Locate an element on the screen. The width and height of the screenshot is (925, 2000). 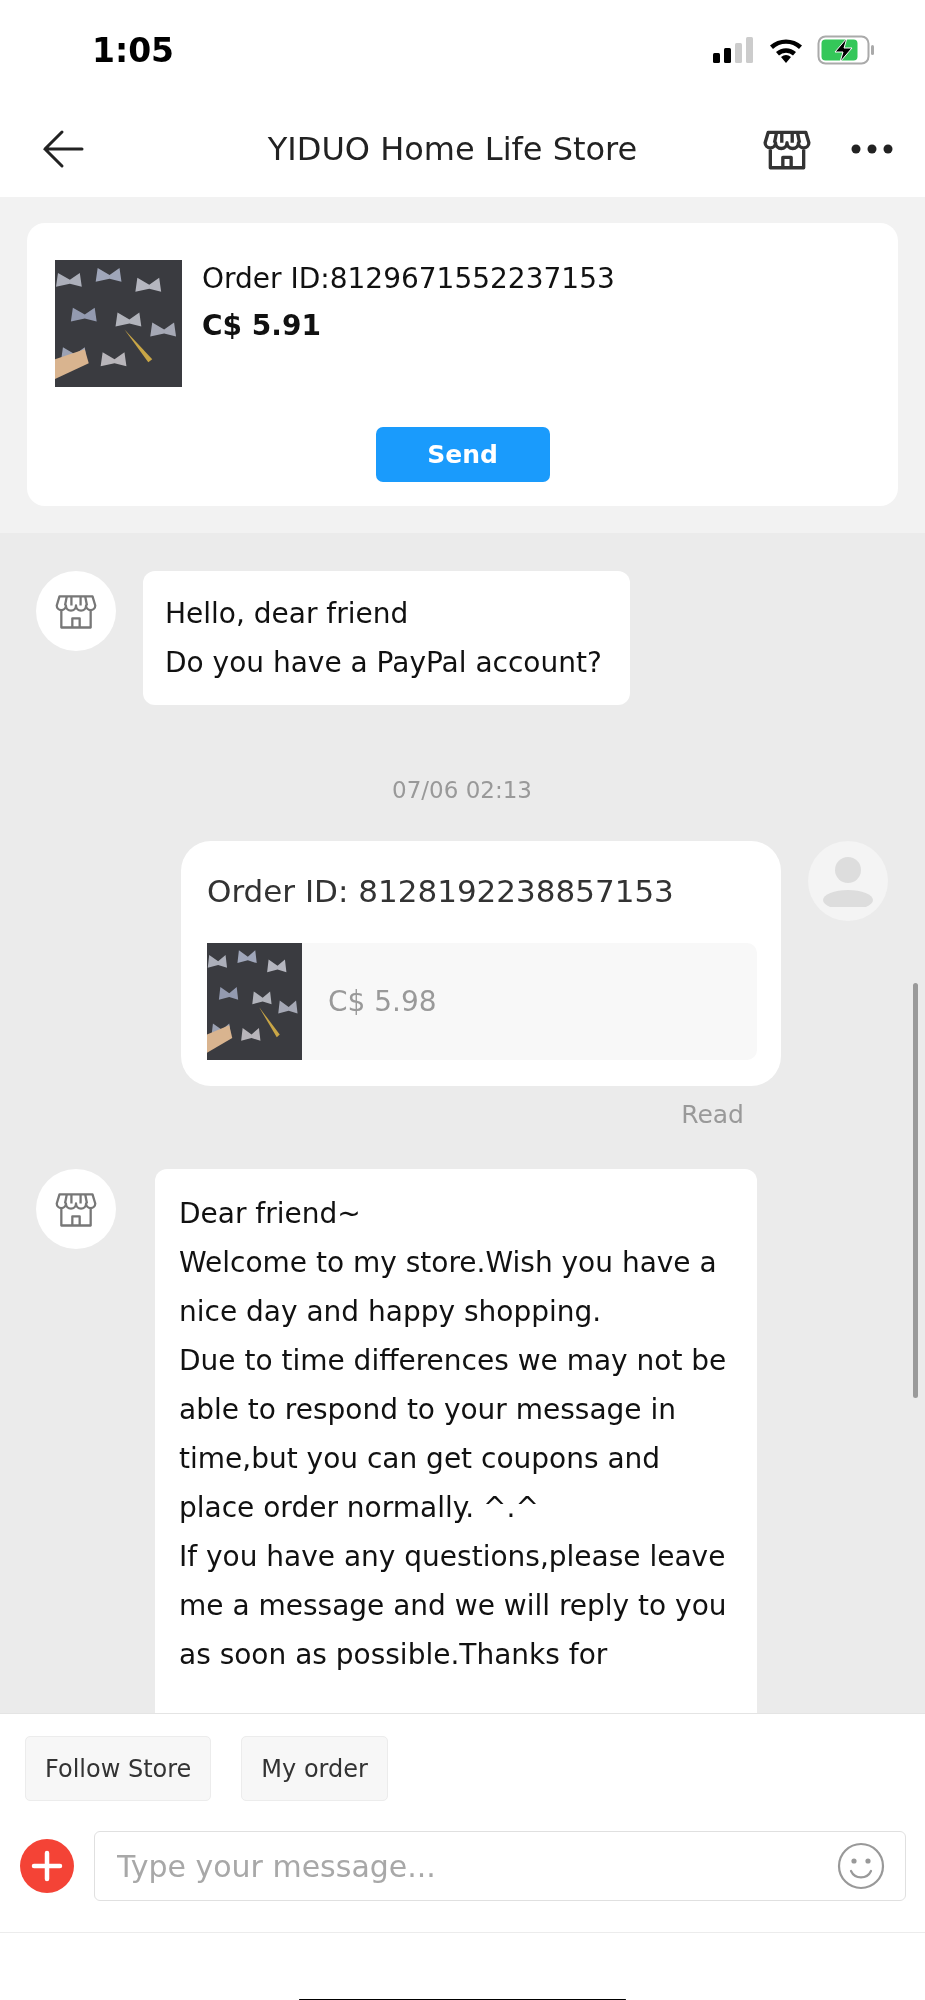
read-status: Read is located at coordinates (712, 1114).